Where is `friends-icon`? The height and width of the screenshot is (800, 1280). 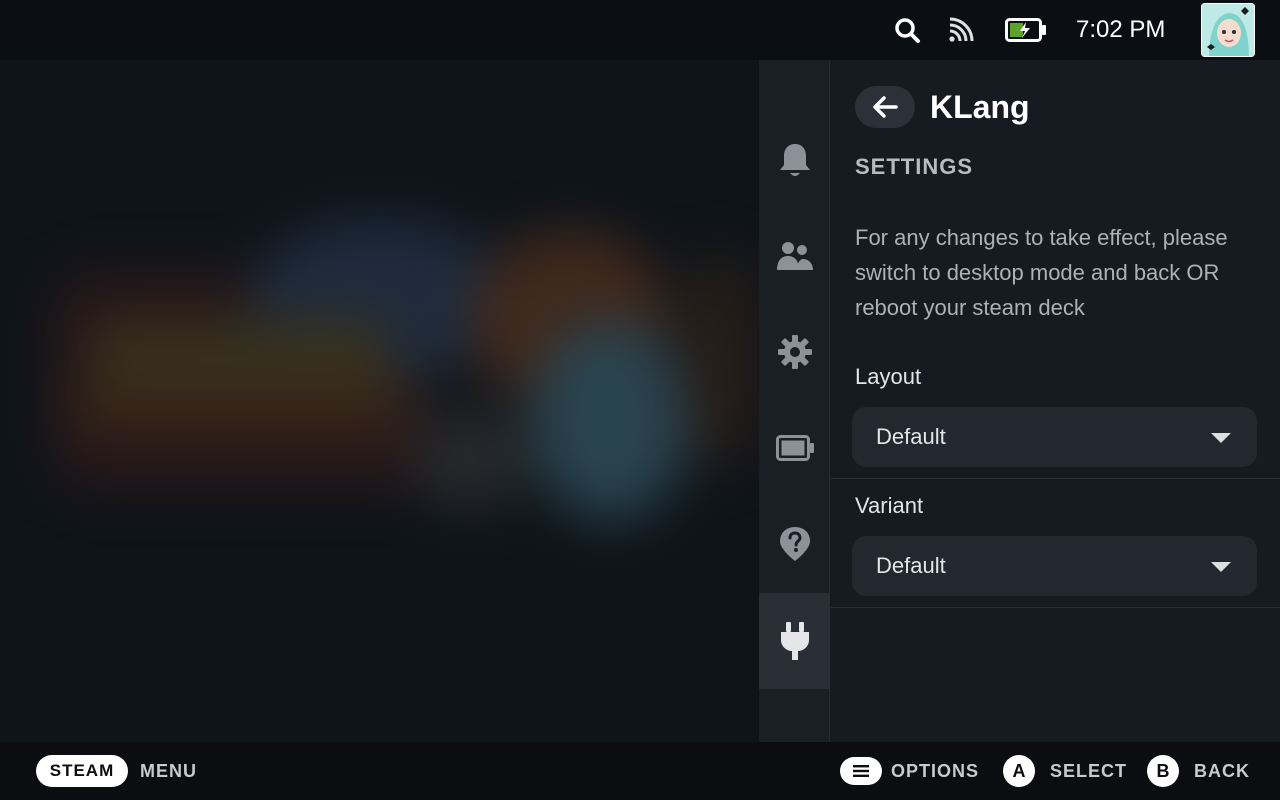
friends-icon is located at coordinates (794, 256).